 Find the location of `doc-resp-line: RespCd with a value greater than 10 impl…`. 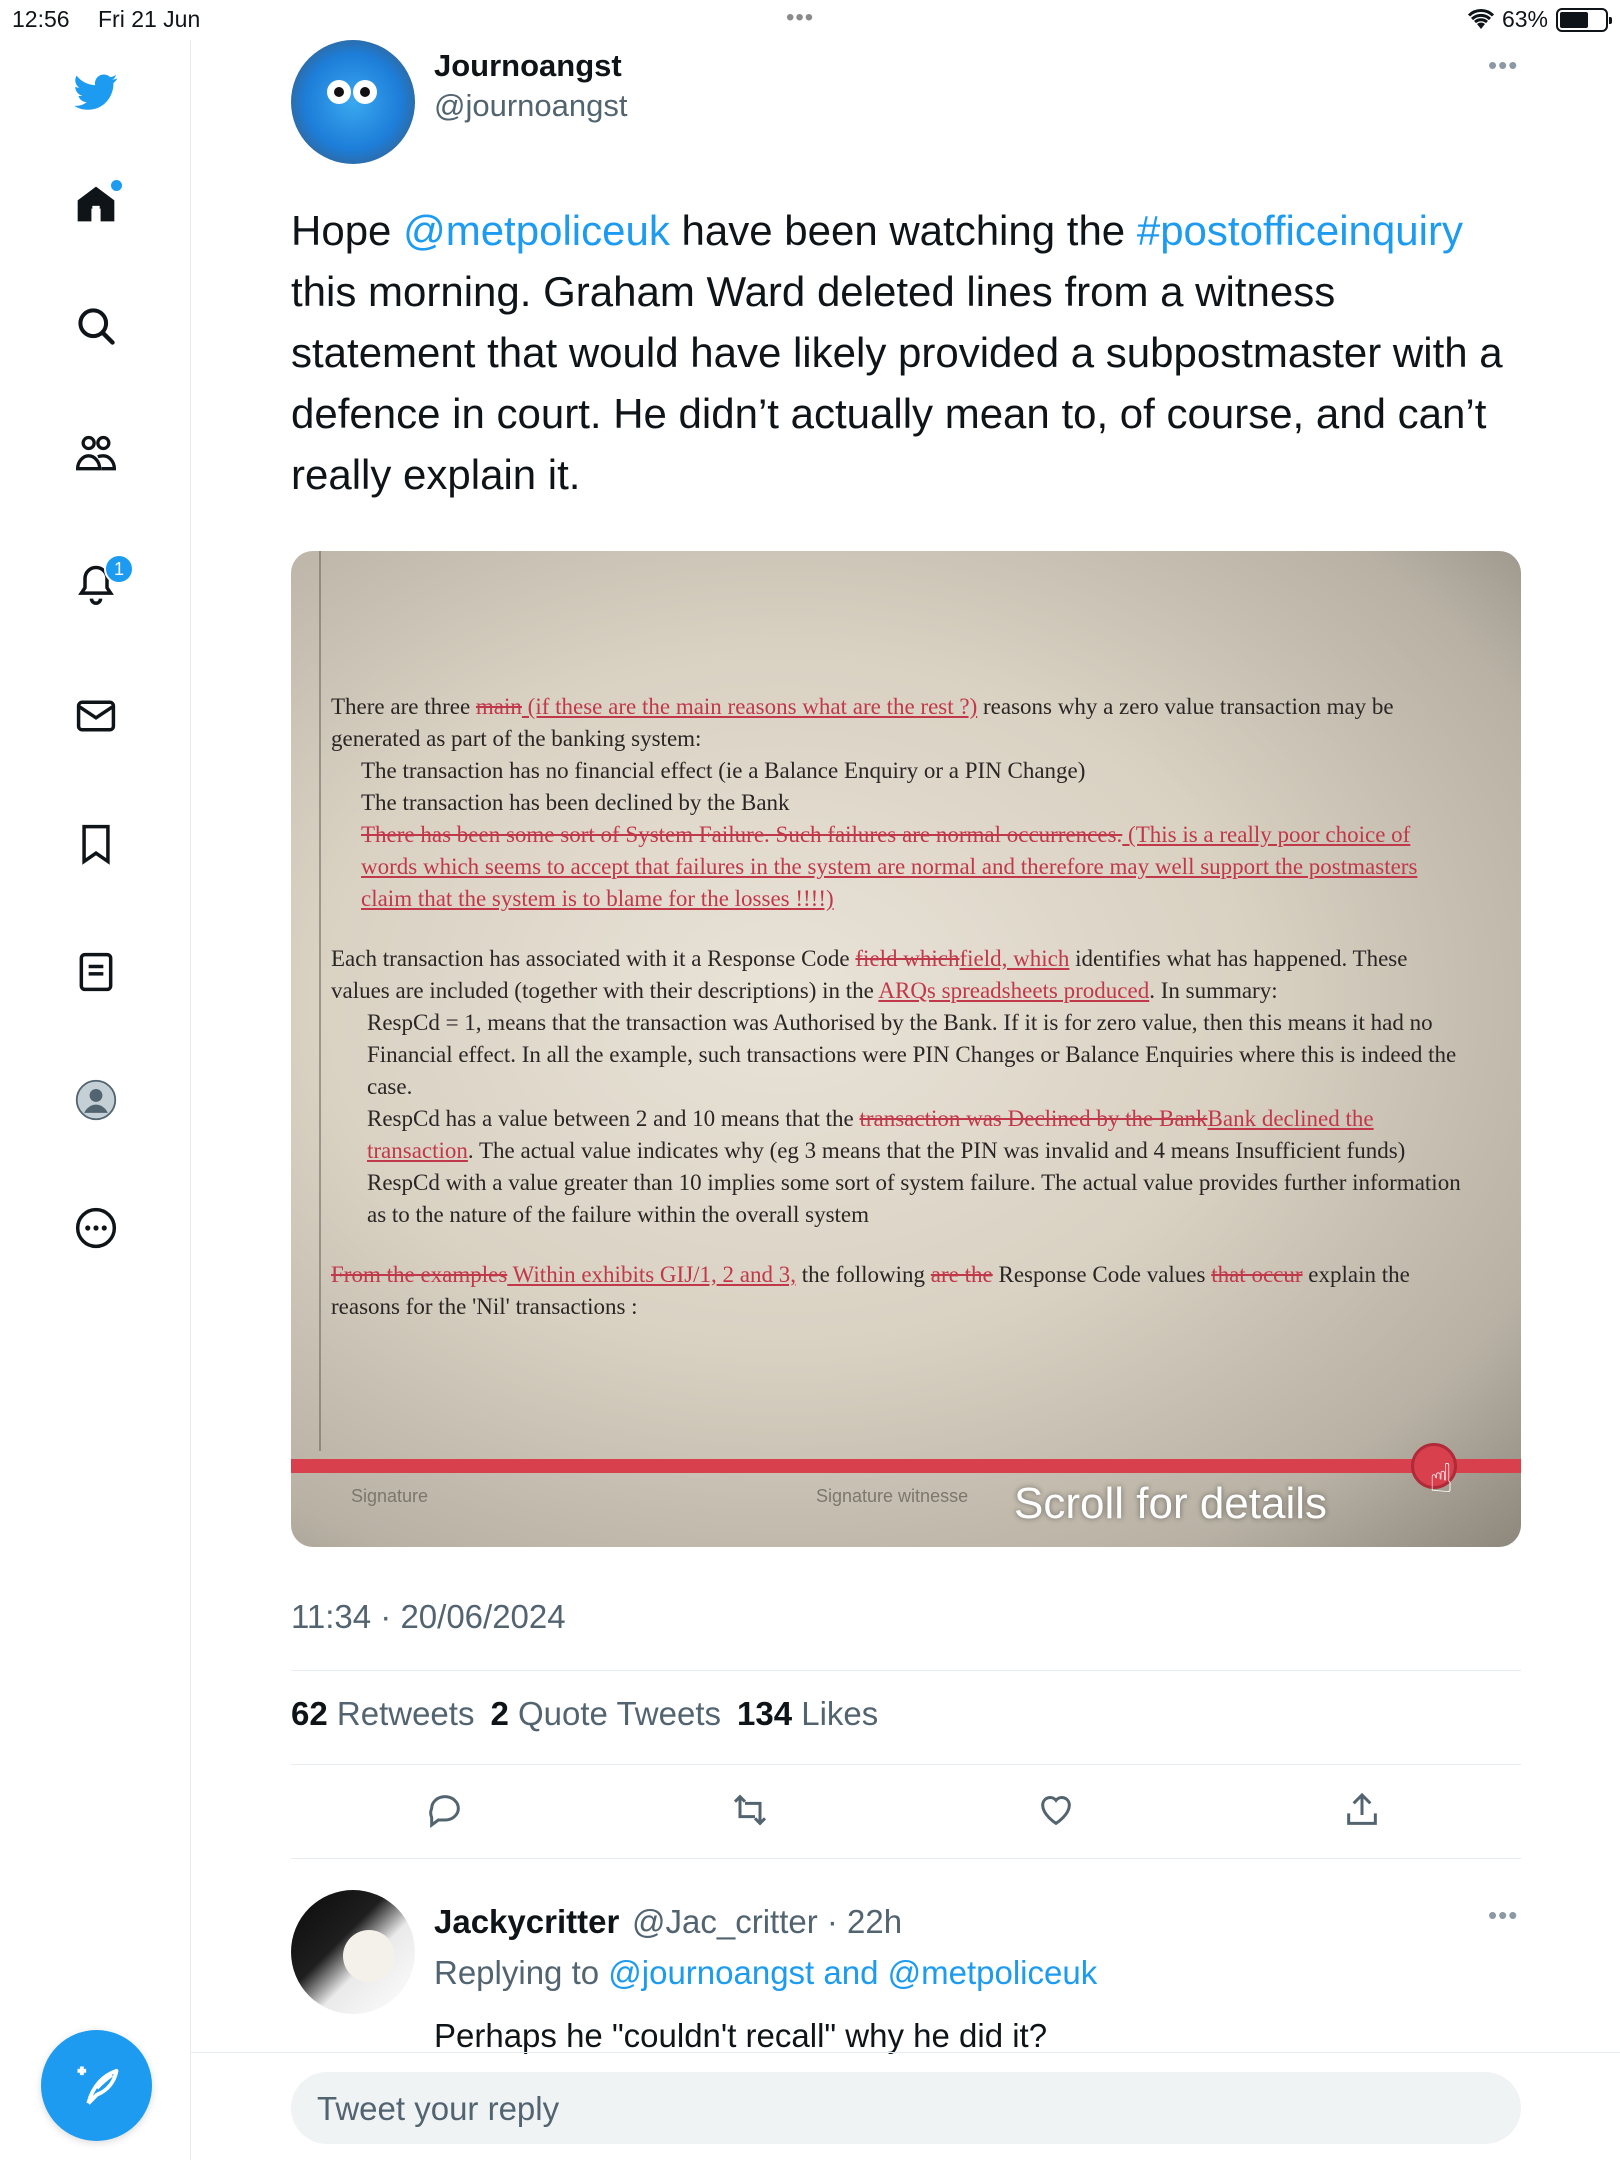

doc-resp-line: RespCd with a value greater than 10 impl… is located at coordinates (914, 1198).